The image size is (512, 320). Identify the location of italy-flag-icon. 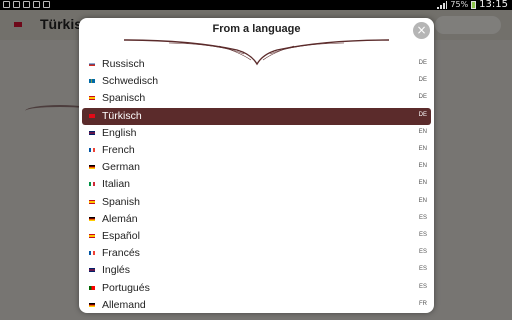
(92, 184).